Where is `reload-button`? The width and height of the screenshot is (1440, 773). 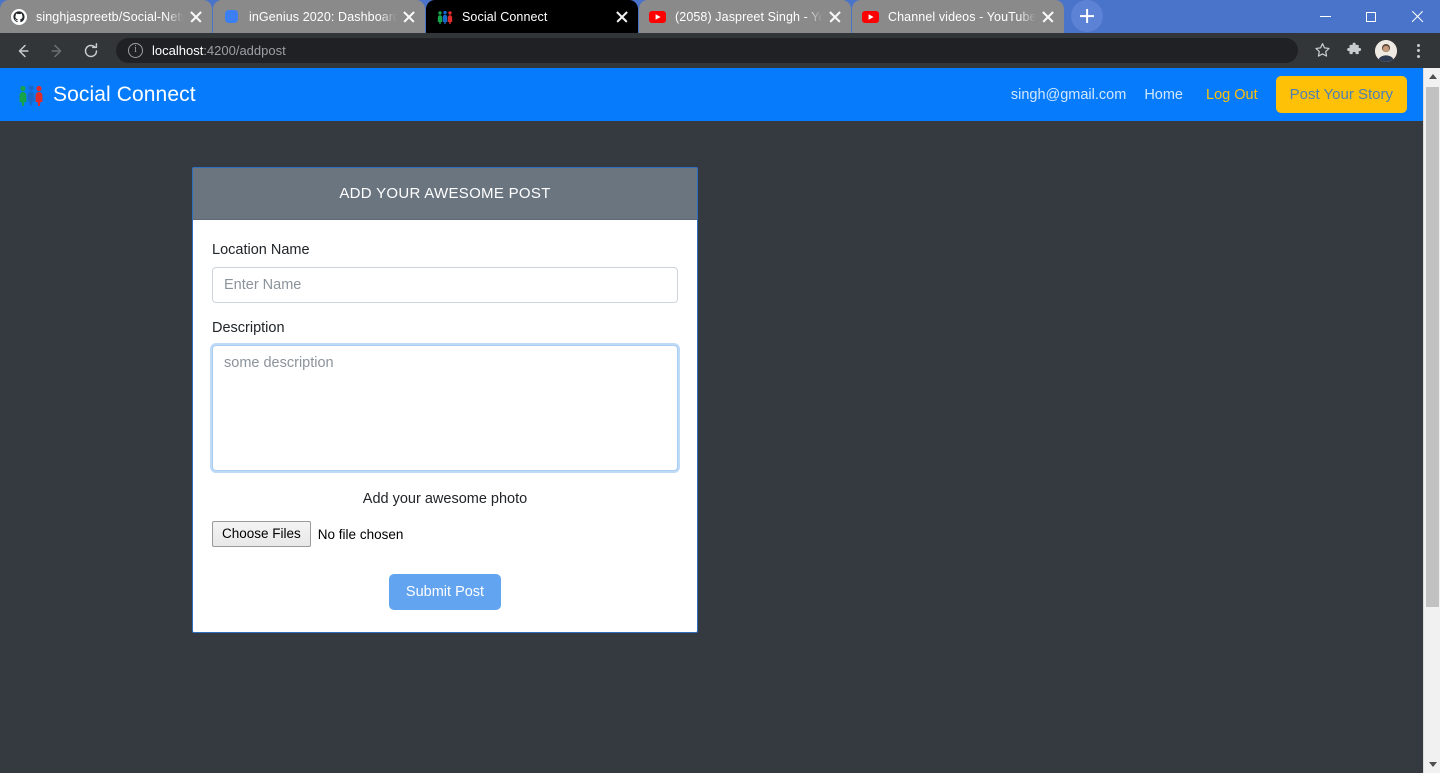 reload-button is located at coordinates (91, 51).